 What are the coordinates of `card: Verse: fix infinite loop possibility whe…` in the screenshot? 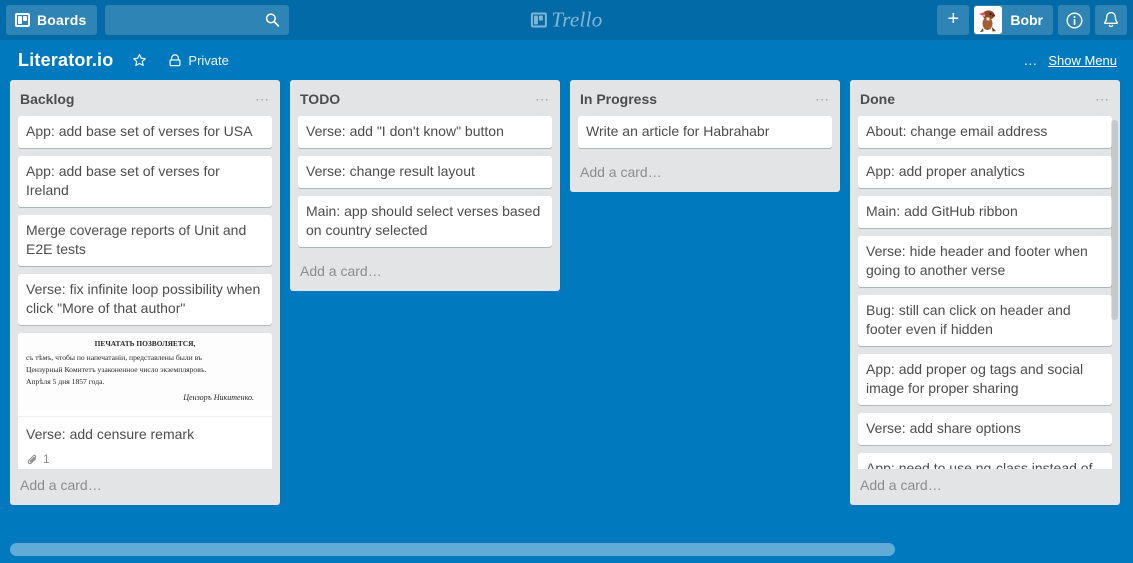 It's located at (145, 299).